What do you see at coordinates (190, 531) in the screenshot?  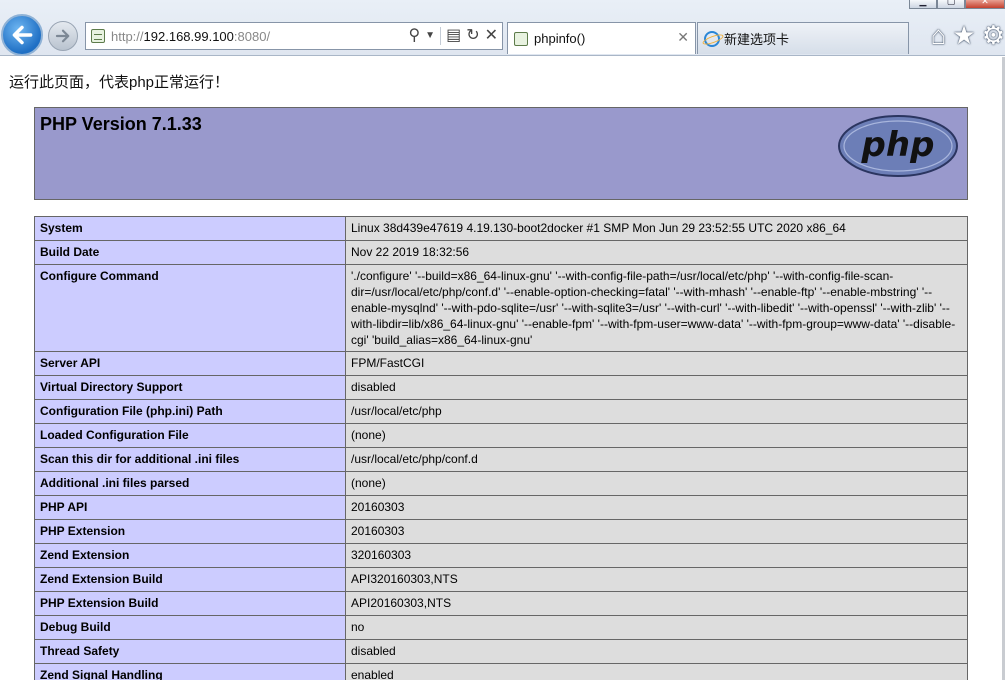 I see `row-key: PHP Extension` at bounding box center [190, 531].